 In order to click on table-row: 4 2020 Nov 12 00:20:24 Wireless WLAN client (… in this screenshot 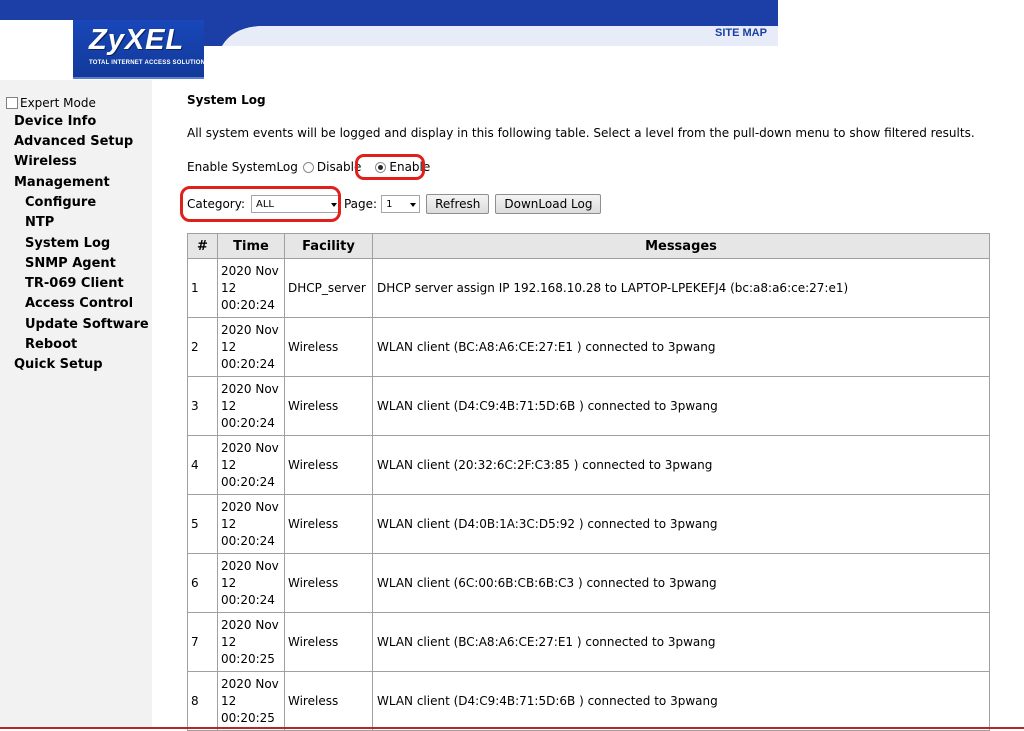, I will do `click(588, 465)`.